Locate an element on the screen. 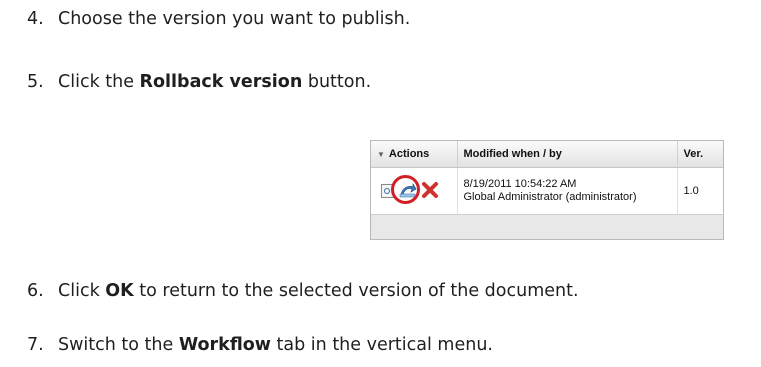 The image size is (761, 367). actions-header: ▼ Actions is located at coordinates (414, 154).